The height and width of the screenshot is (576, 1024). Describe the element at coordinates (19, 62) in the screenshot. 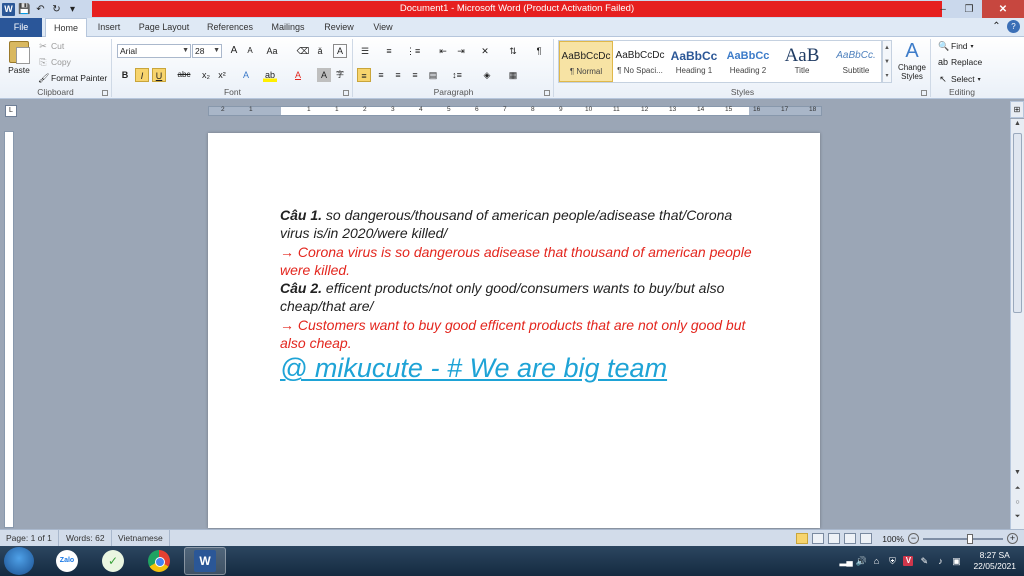

I see `paste-button: Paste` at that location.